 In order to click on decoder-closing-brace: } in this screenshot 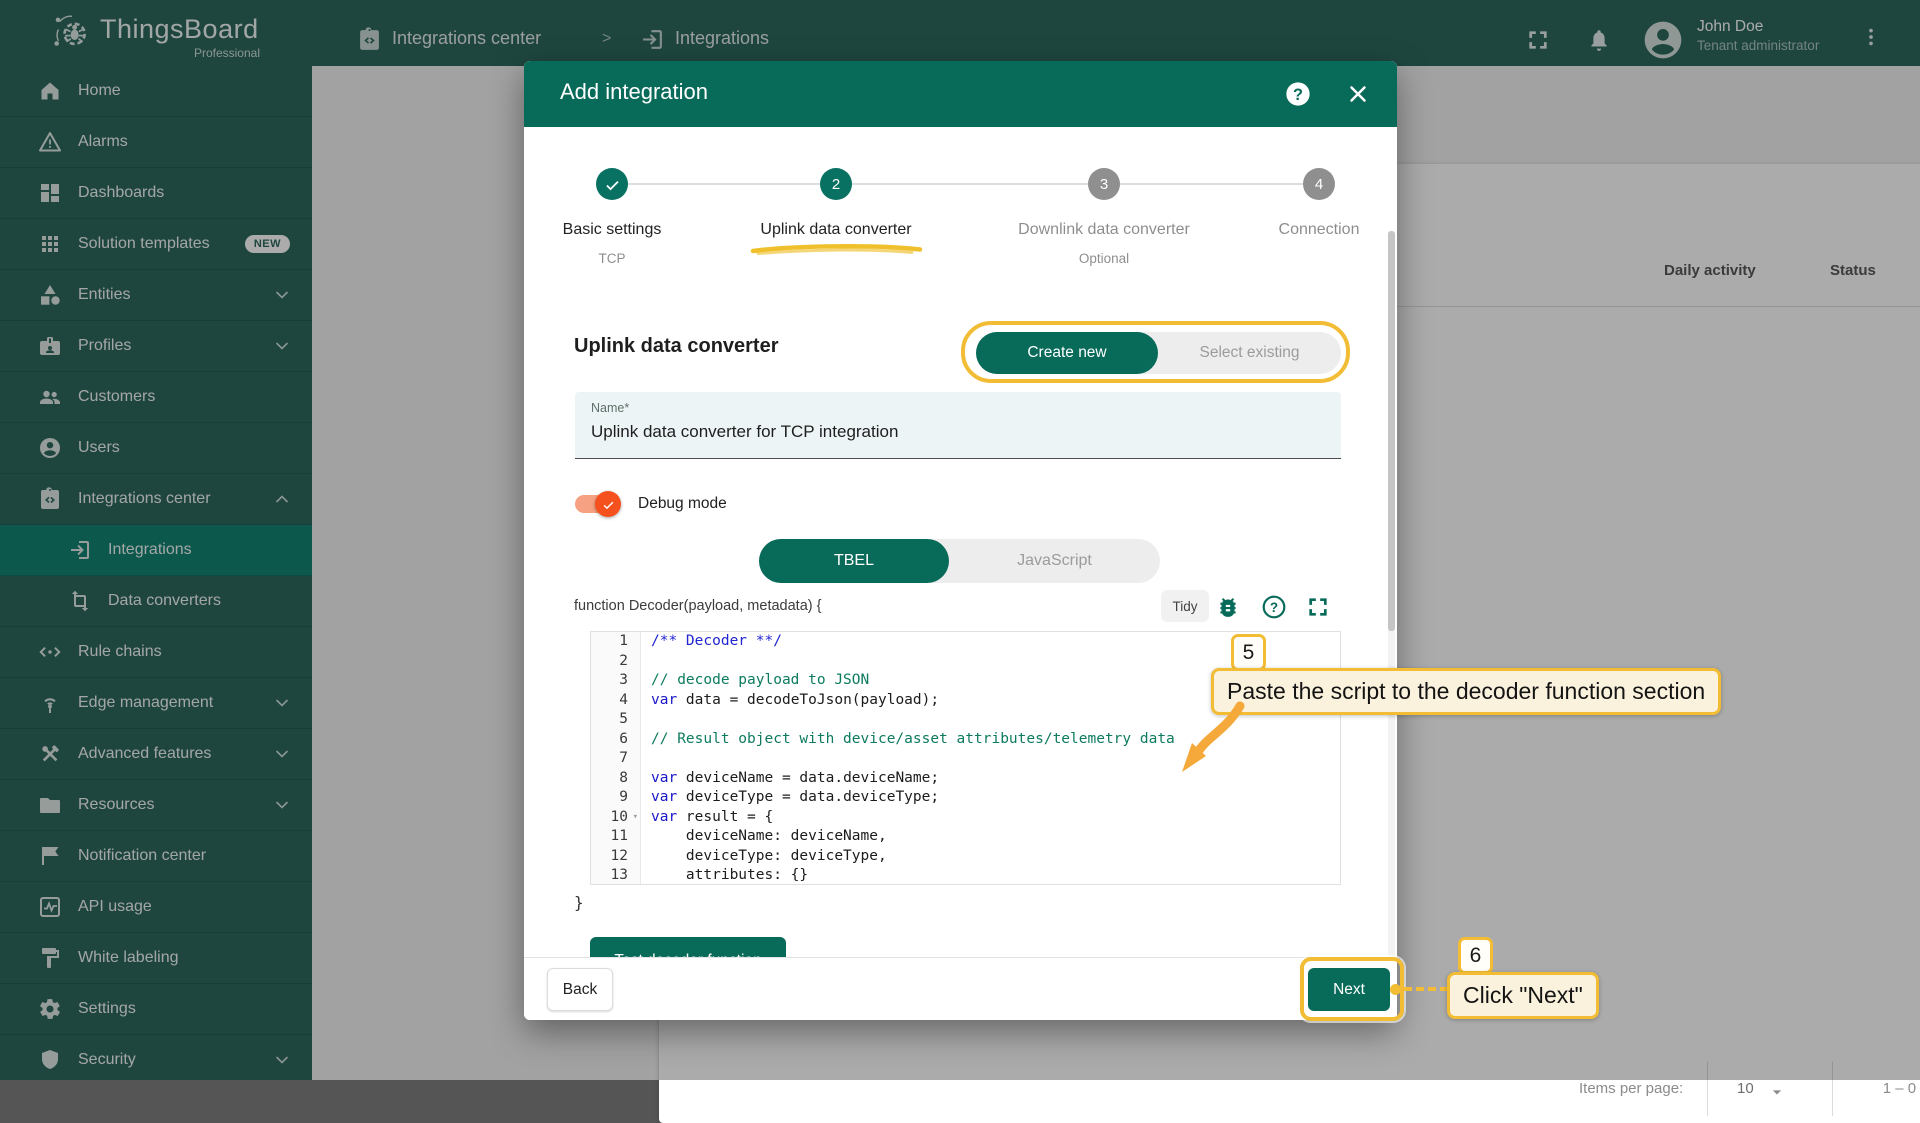, I will do `click(579, 902)`.